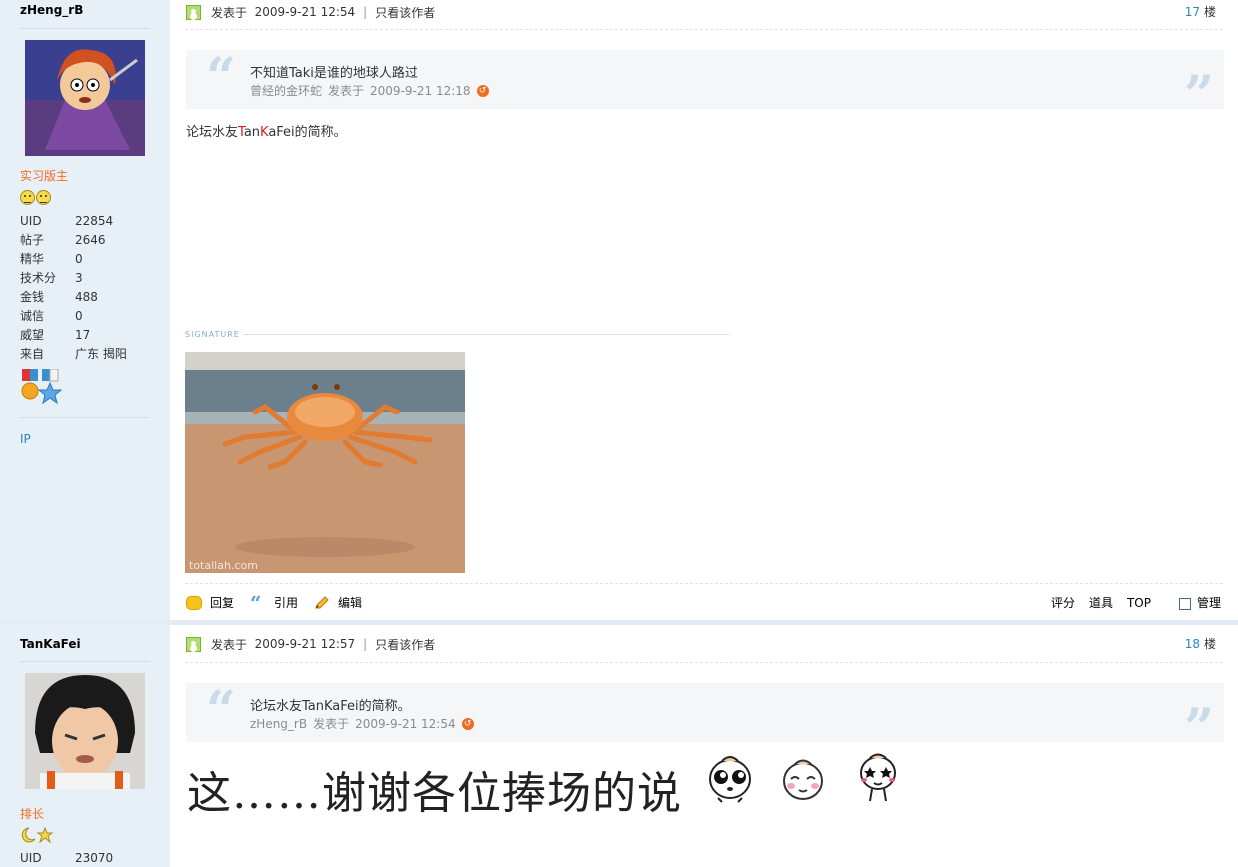 The height and width of the screenshot is (867, 1238). Describe the element at coordinates (223, 565) in the screenshot. I see `svg-text: totallah.com` at that location.